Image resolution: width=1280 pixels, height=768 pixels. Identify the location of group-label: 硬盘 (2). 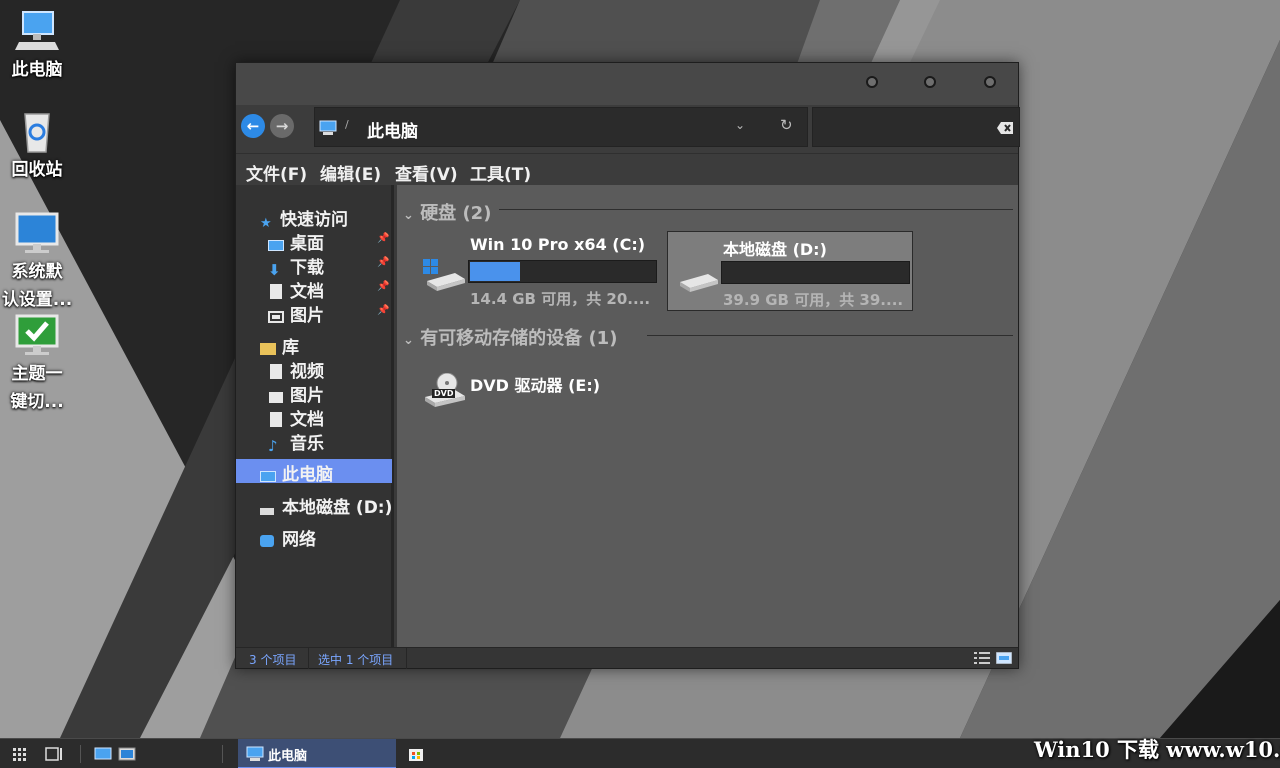
(456, 213).